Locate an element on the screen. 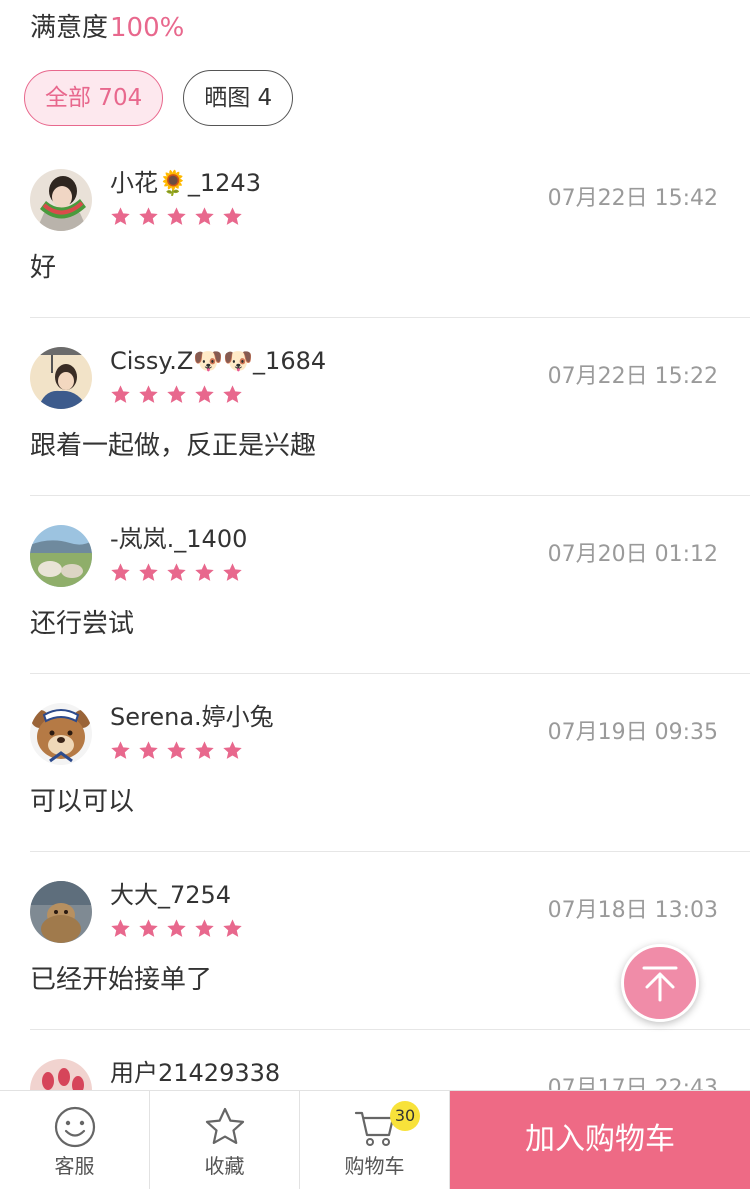  satisfaction-summary: 满意度100% is located at coordinates (107, 28).